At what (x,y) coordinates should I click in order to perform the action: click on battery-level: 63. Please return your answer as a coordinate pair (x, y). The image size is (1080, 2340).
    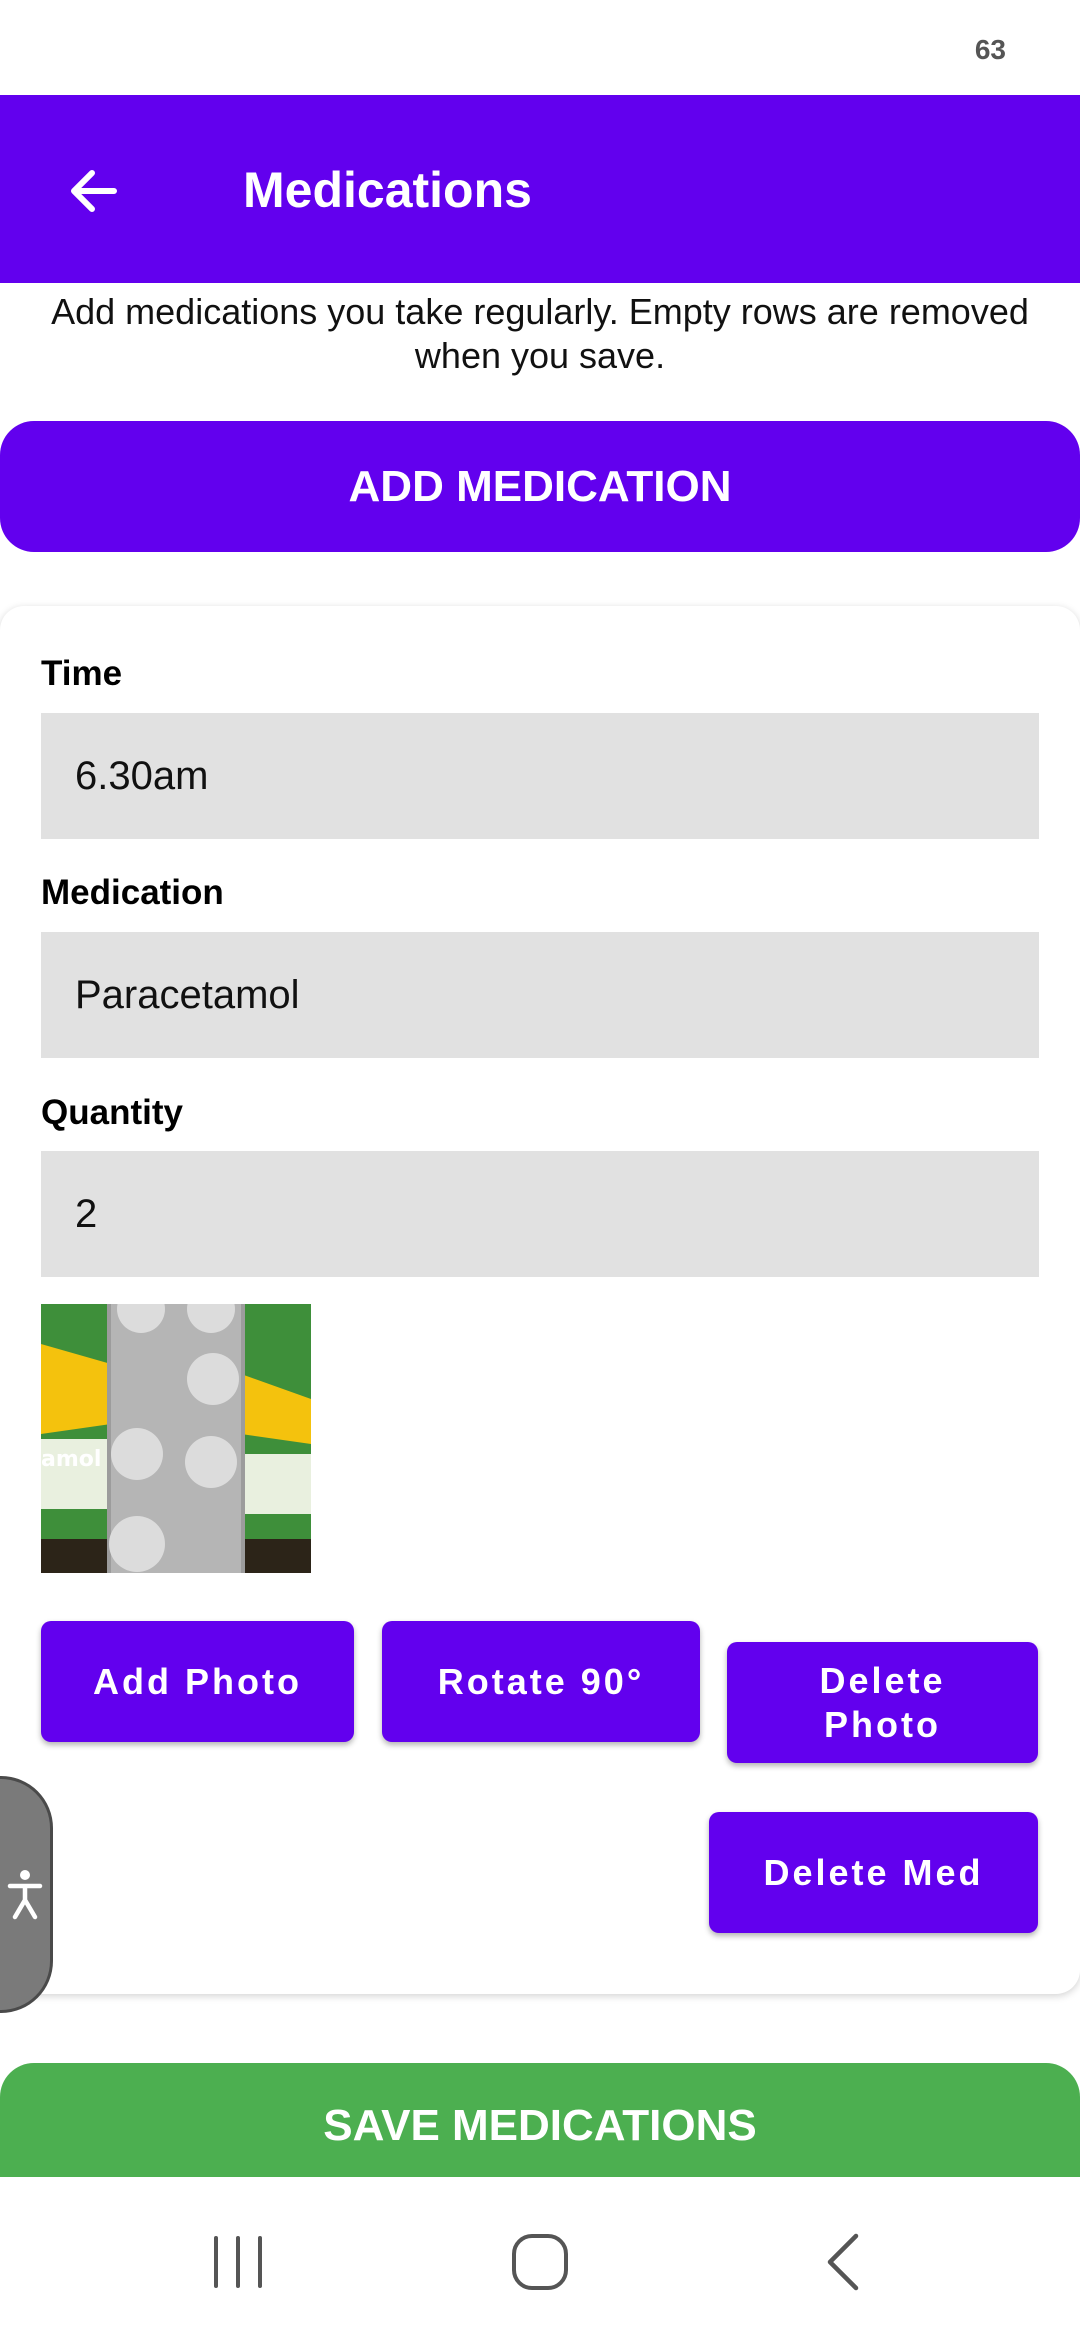
    Looking at the image, I should click on (990, 49).